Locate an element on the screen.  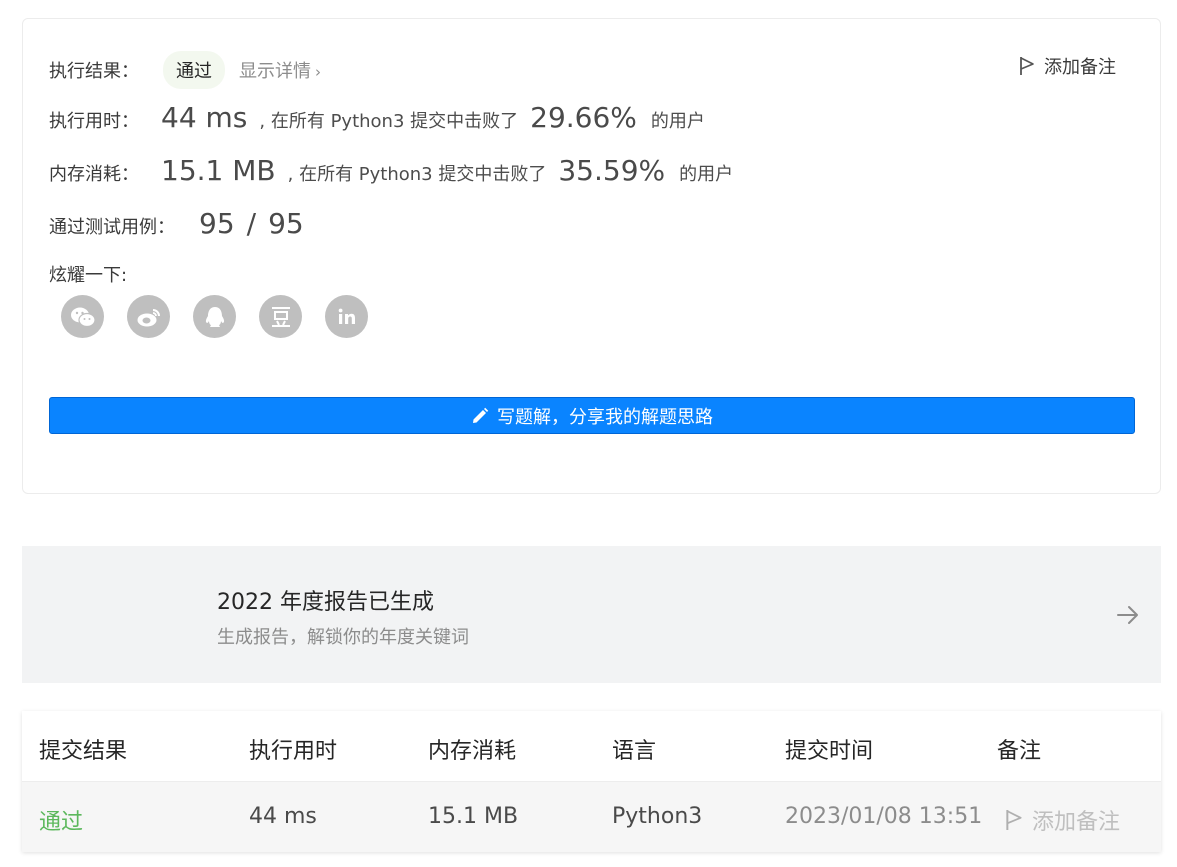
header-memory: 内存消耗 is located at coordinates (472, 751).